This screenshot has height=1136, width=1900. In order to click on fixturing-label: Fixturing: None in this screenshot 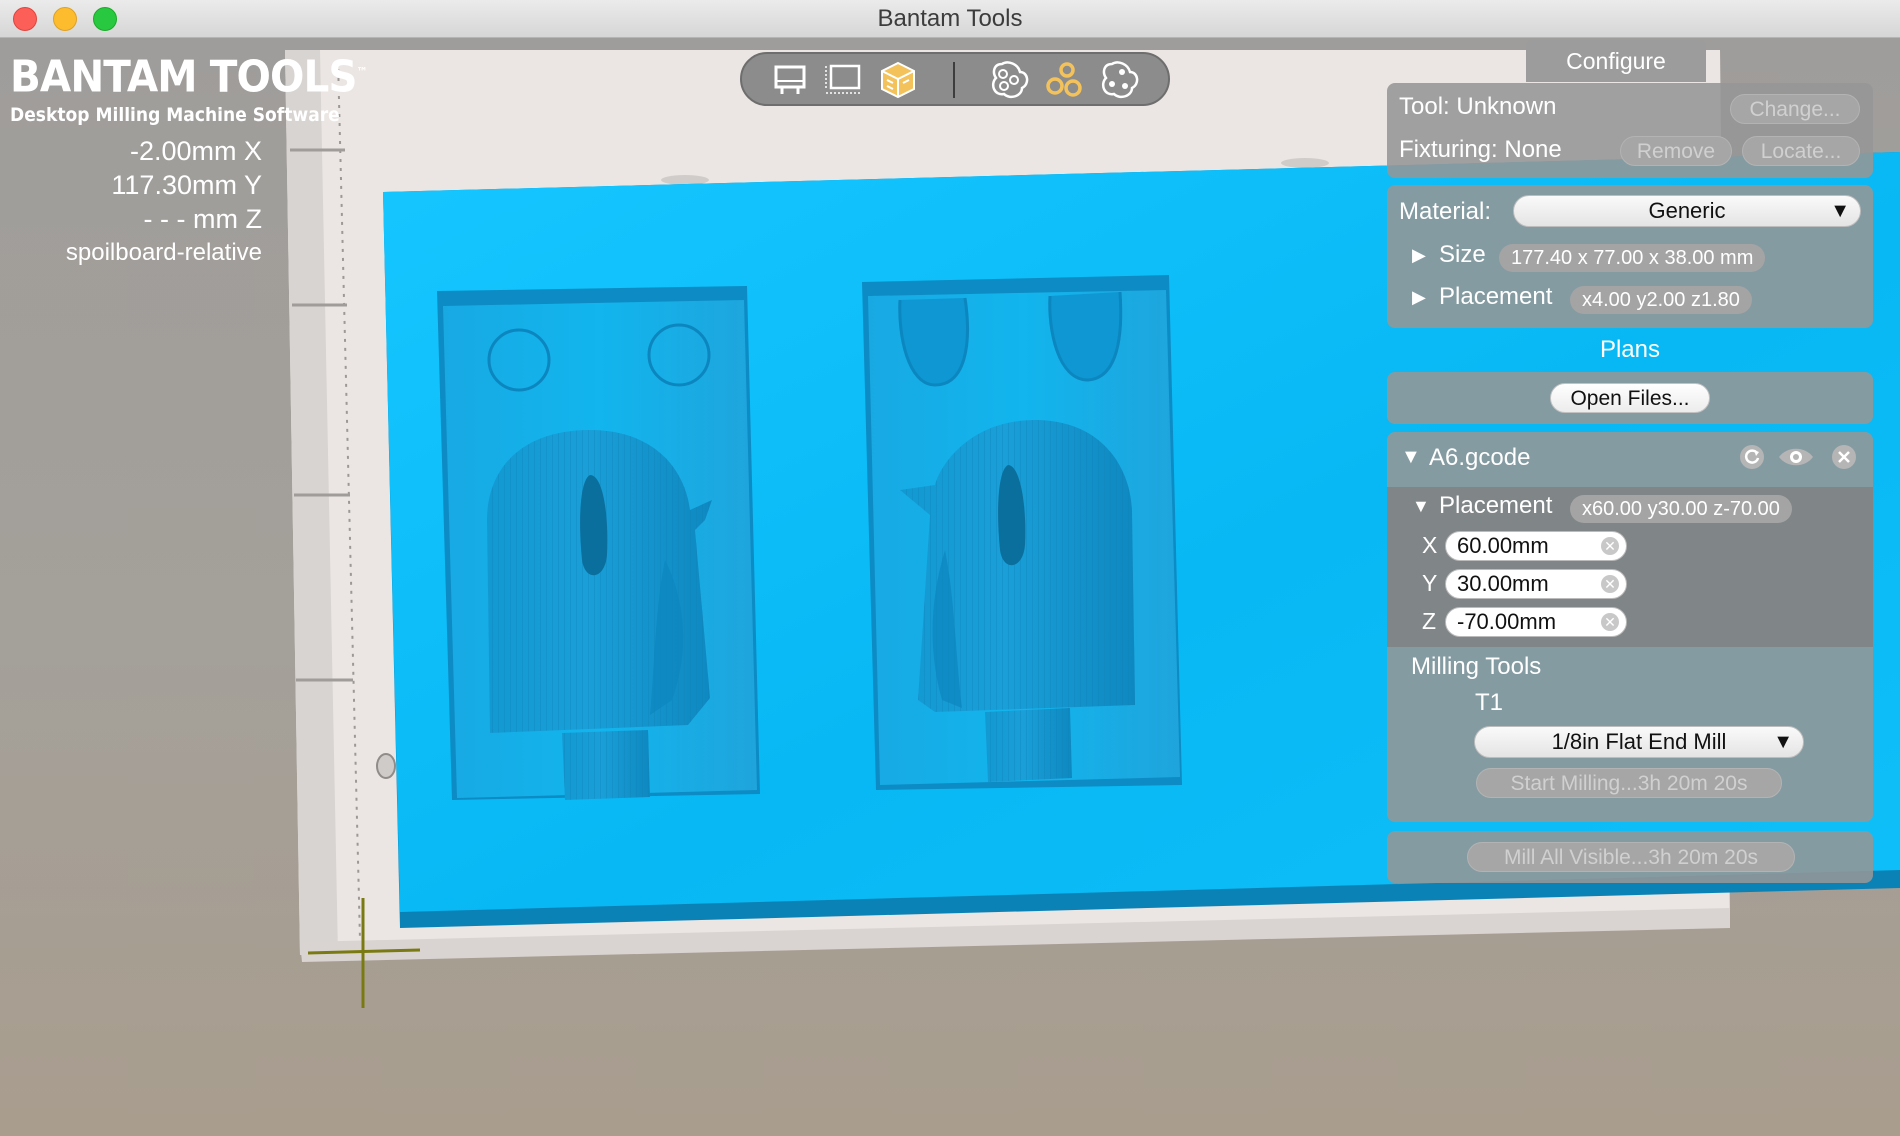, I will do `click(1480, 149)`.